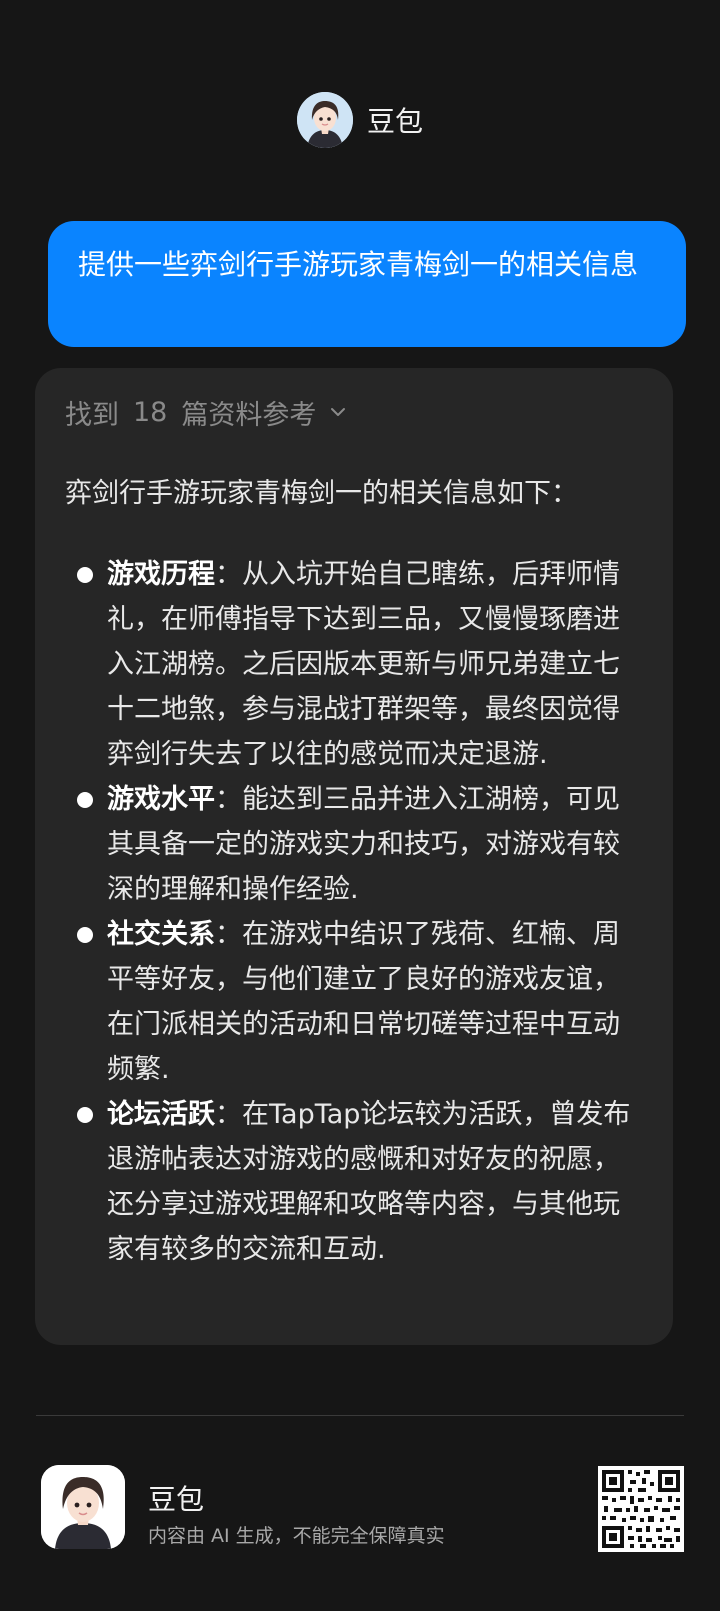  I want to click on bullet-title: 游戏水平, so click(161, 799).